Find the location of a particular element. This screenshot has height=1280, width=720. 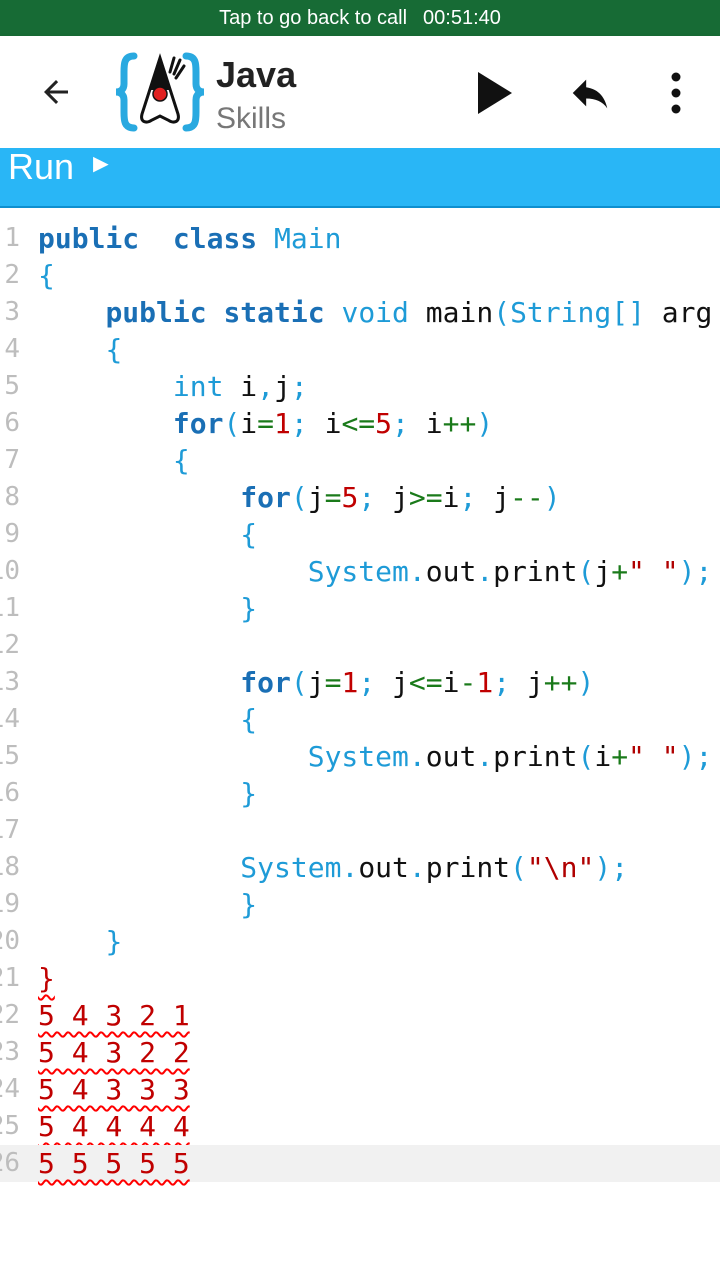

run-bar: Run ► is located at coordinates (360, 177).